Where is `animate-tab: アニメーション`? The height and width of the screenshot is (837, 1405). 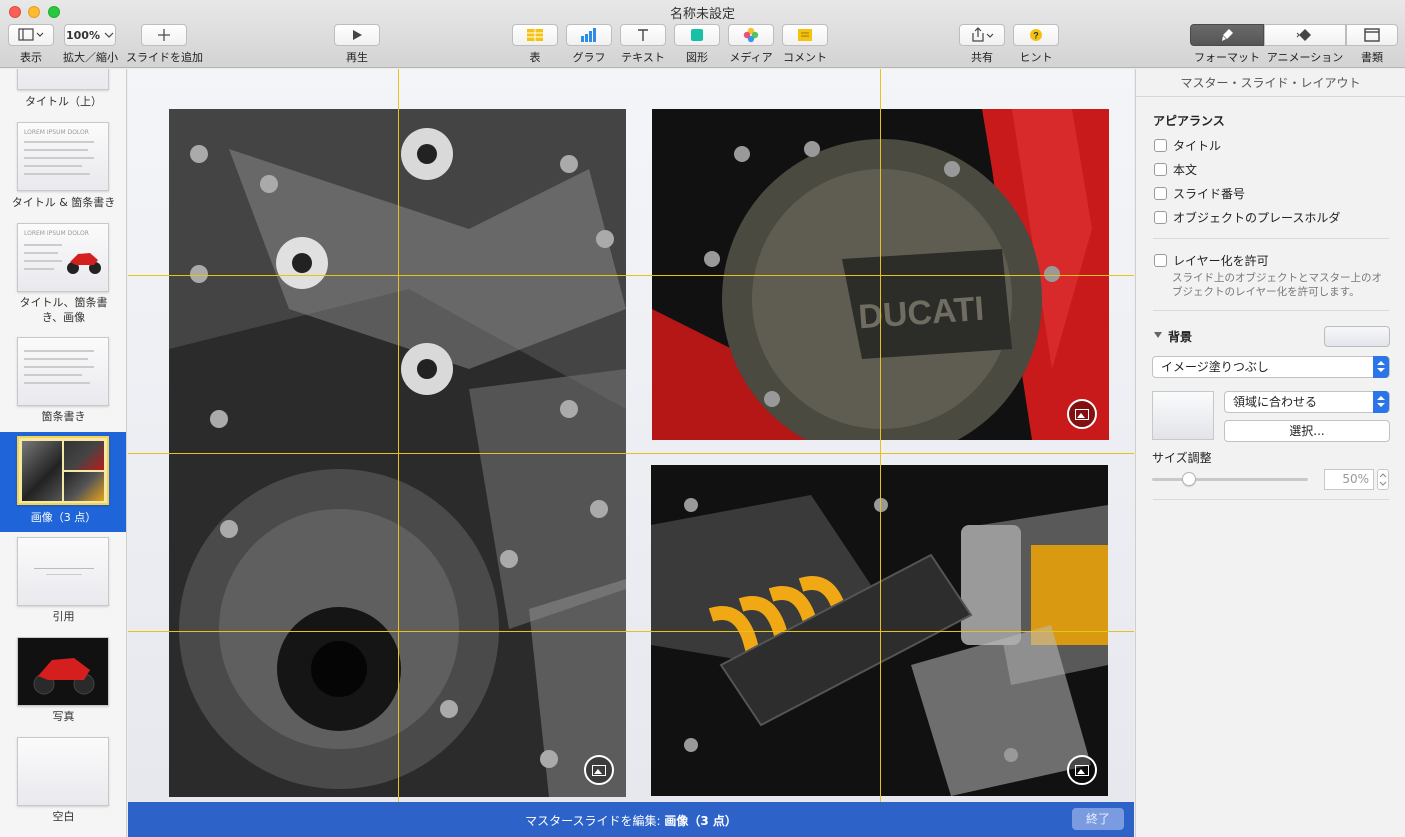
animate-tab: アニメーション is located at coordinates (1305, 44).